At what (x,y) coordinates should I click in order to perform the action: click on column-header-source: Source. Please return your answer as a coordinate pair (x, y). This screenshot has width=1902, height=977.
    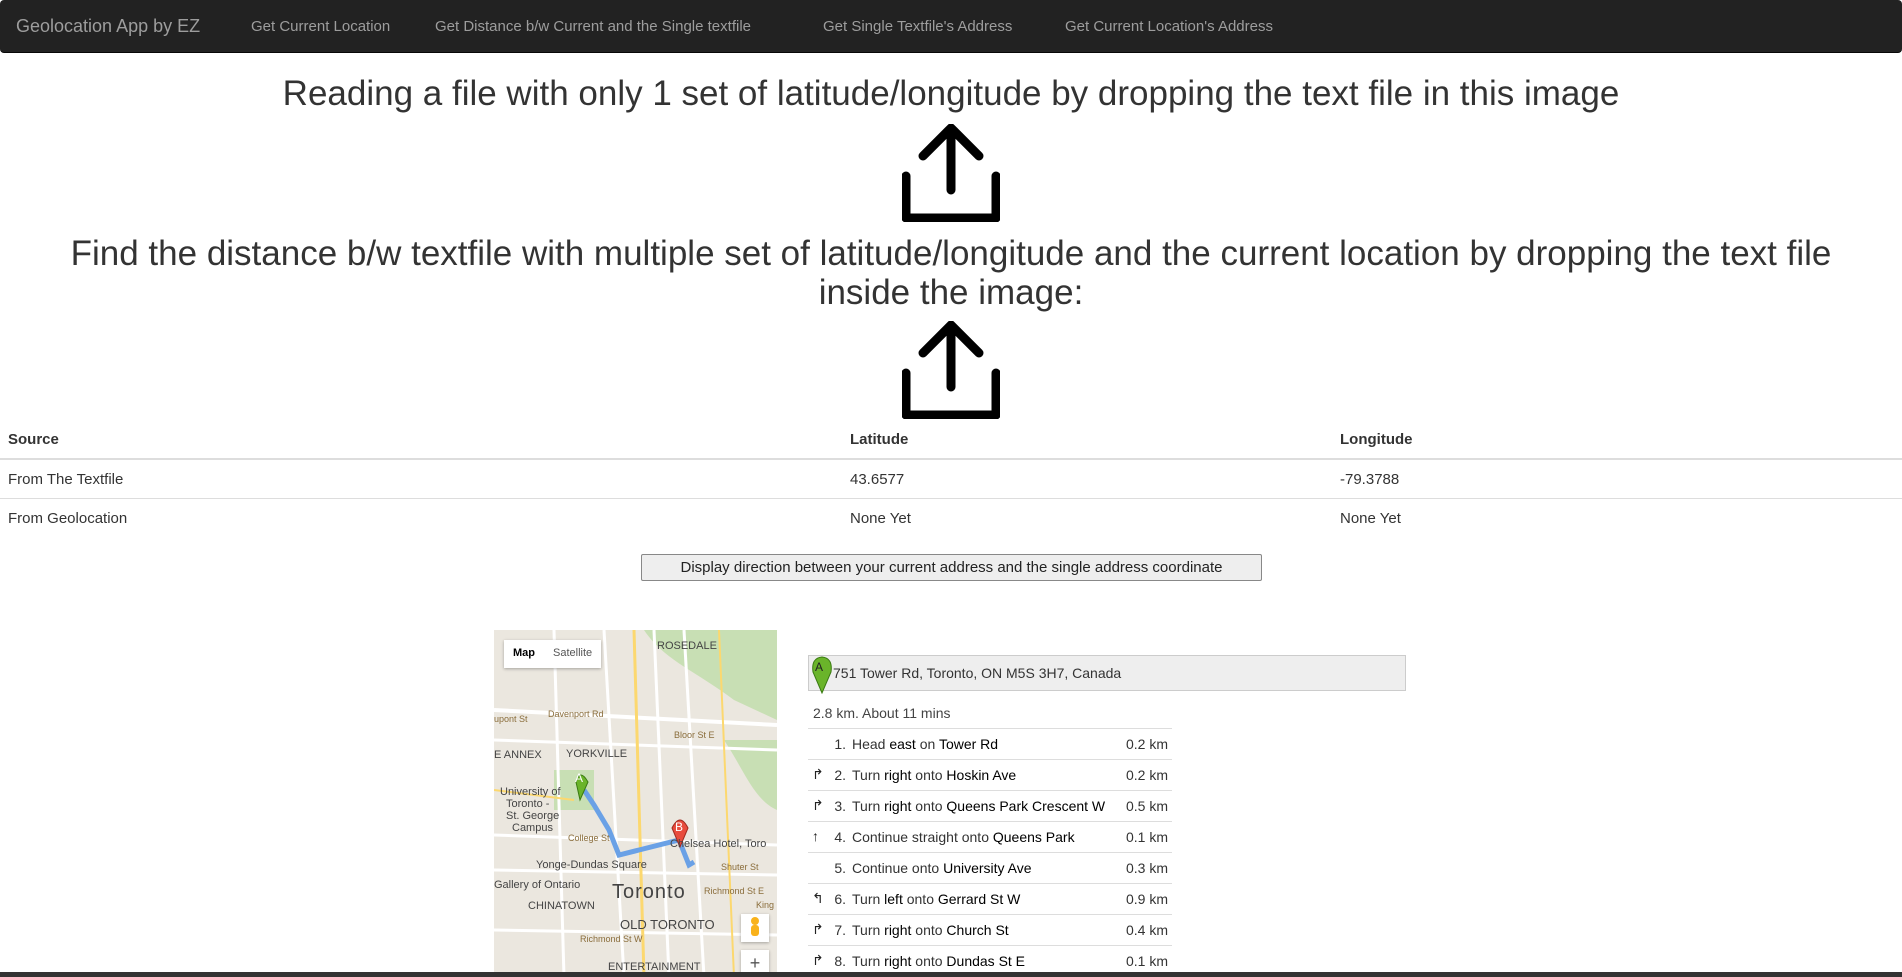
    Looking at the image, I should click on (421, 440).